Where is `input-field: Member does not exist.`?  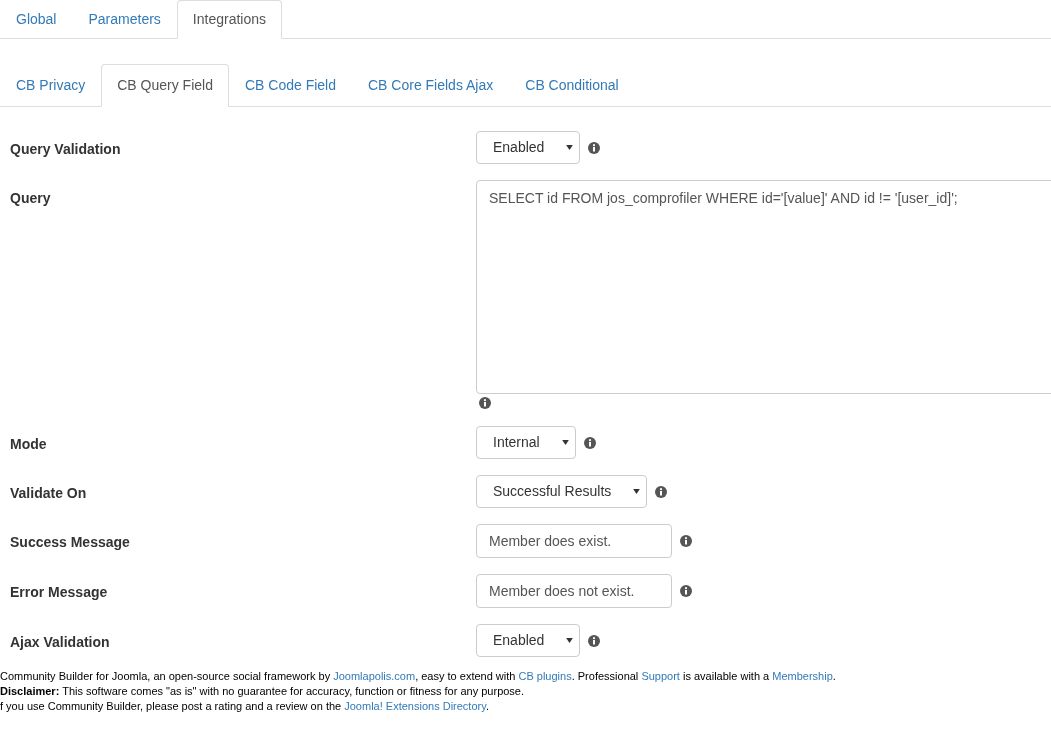
input-field: Member does not exist. is located at coordinates (574, 591).